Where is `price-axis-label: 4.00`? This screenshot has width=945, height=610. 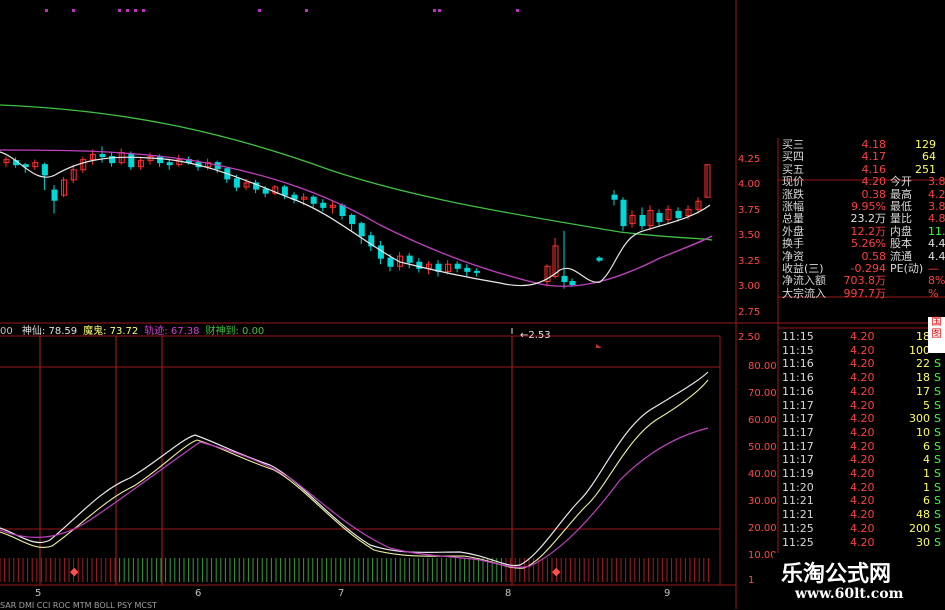
price-axis-label: 4.00 is located at coordinates (749, 184).